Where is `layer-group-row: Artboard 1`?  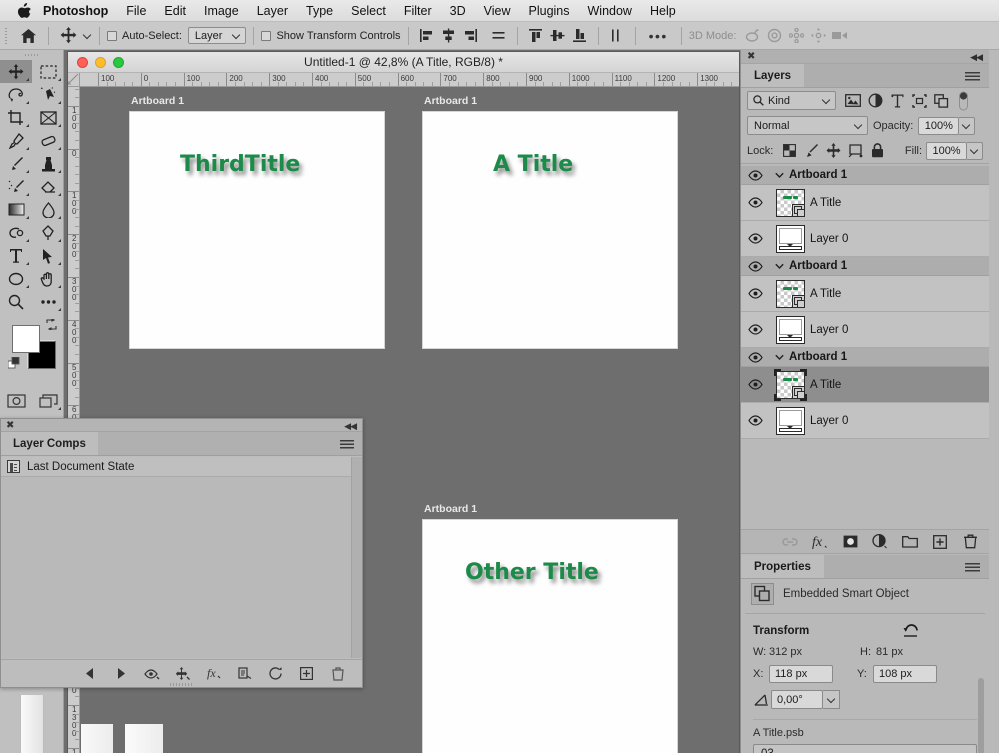
layer-group-row: Artboard 1 is located at coordinates (865, 175).